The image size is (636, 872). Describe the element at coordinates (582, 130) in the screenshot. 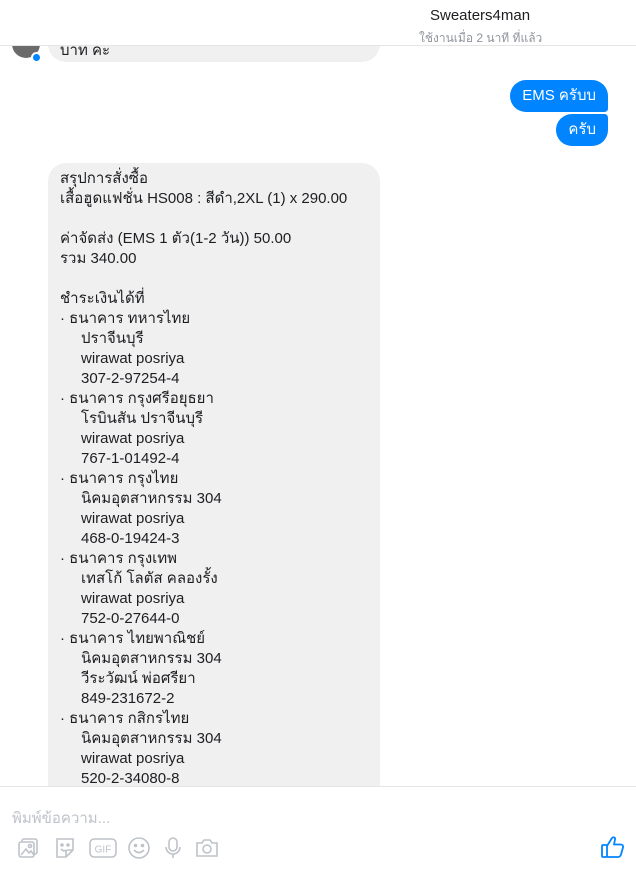

I see `outgoing-message-bubble: ครับ` at that location.